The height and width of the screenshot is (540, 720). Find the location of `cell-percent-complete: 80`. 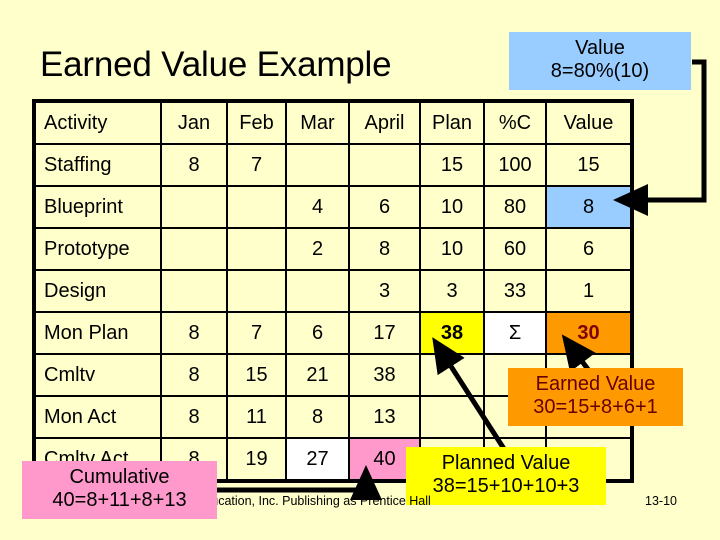

cell-percent-complete: 80 is located at coordinates (515, 207).